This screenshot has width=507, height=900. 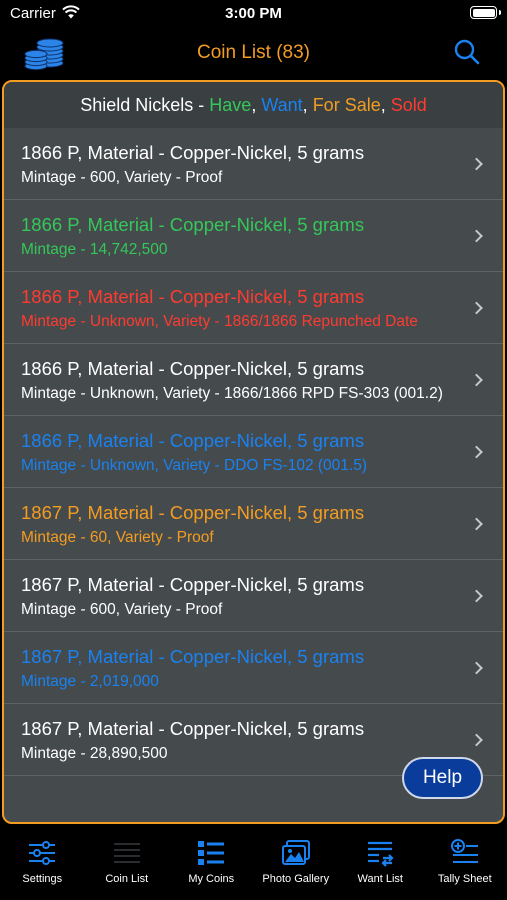 What do you see at coordinates (42, 879) in the screenshot?
I see `tab-label: Settings` at bounding box center [42, 879].